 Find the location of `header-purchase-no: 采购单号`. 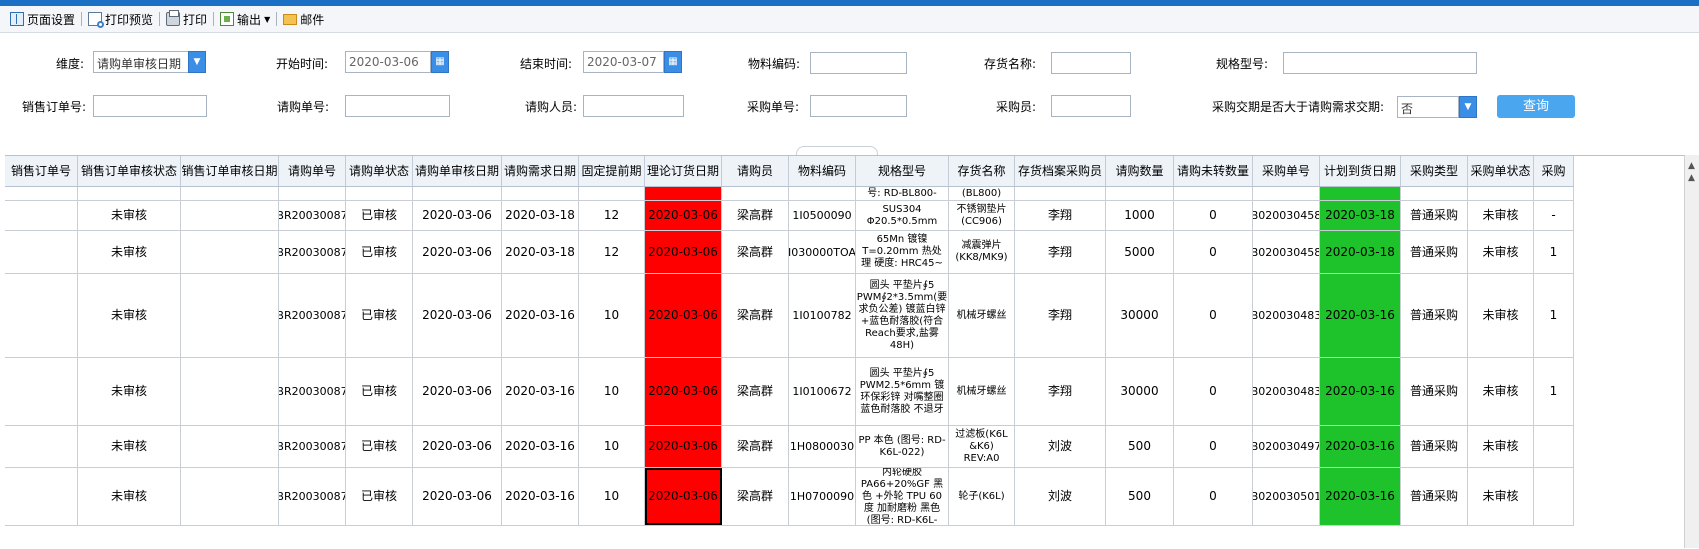

header-purchase-no: 采购单号 is located at coordinates (1286, 171).